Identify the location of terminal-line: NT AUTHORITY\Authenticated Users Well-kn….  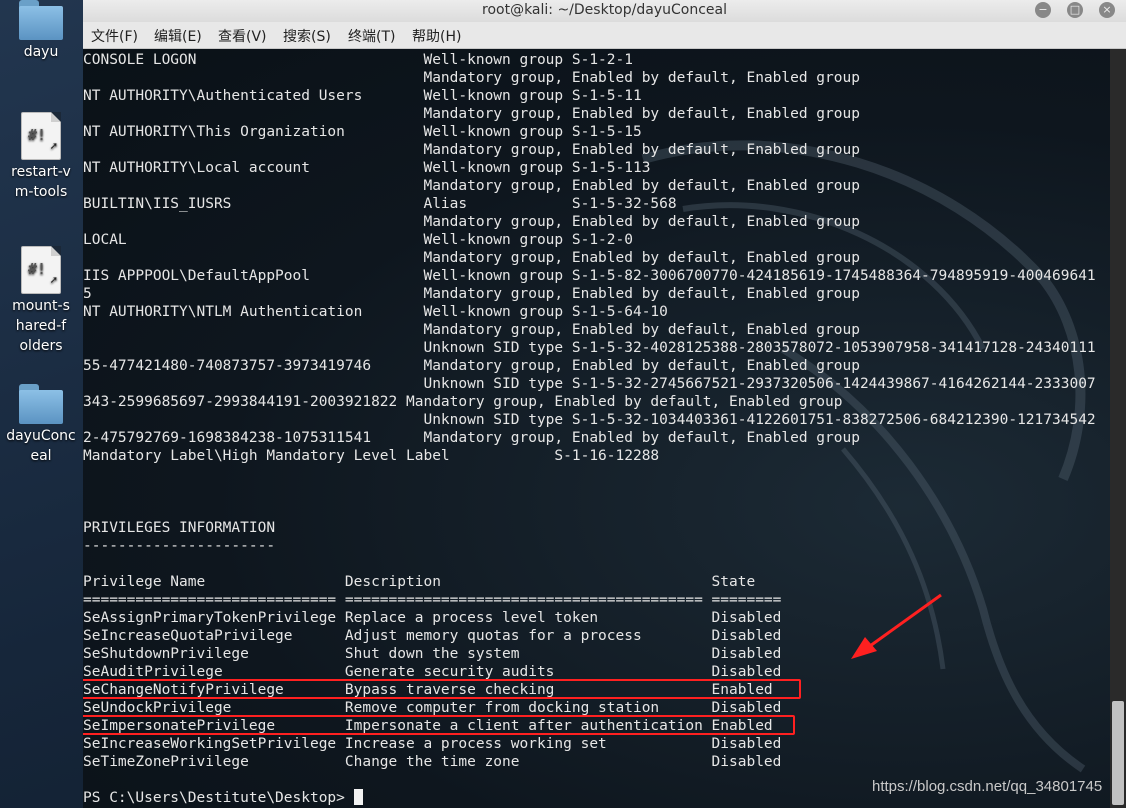
(362, 96).